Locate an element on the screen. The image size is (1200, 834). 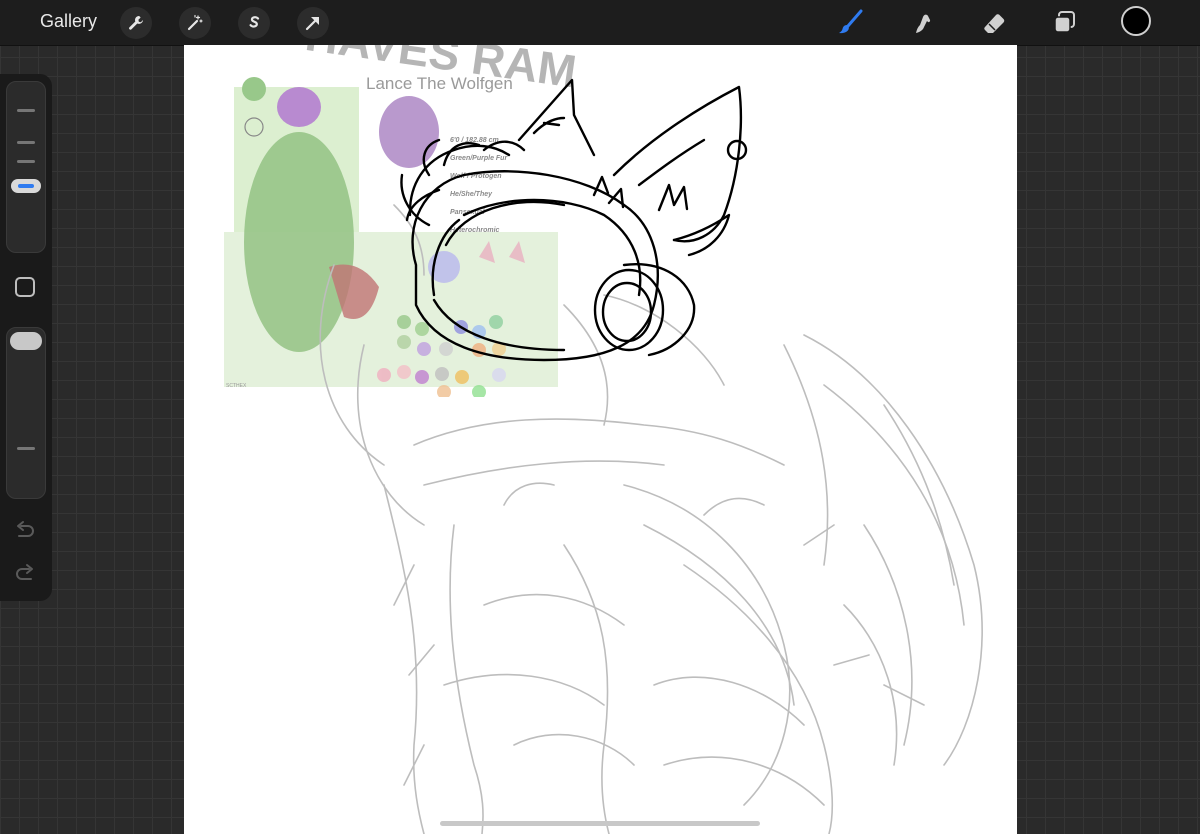
gallery-button: Gallery is located at coordinates (68, 21).